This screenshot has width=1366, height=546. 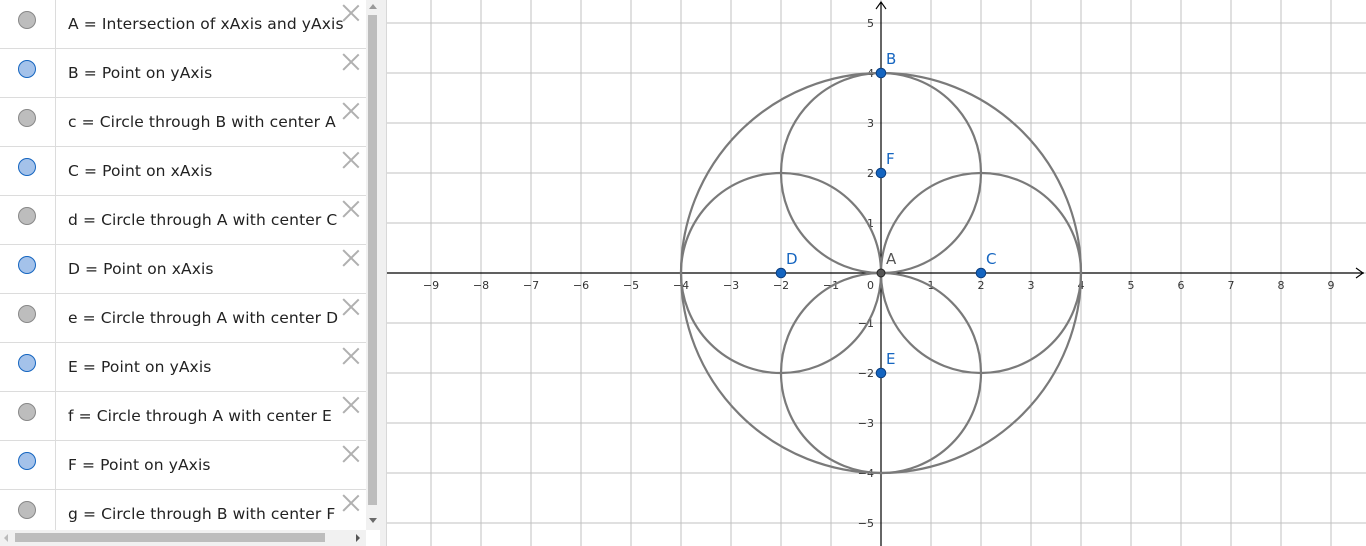 What do you see at coordinates (383, 273) in the screenshot?
I see `view-divider` at bounding box center [383, 273].